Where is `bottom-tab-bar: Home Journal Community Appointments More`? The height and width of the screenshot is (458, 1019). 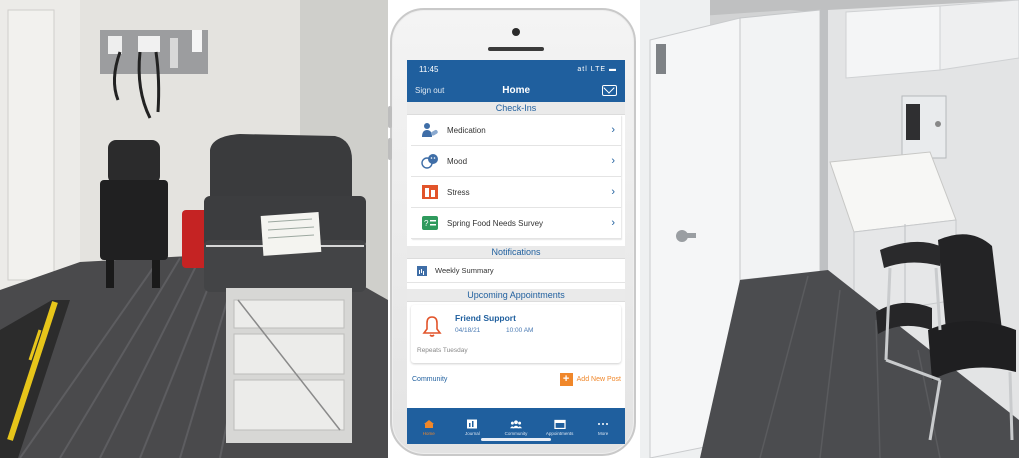 bottom-tab-bar: Home Journal Community Appointments More is located at coordinates (516, 426).